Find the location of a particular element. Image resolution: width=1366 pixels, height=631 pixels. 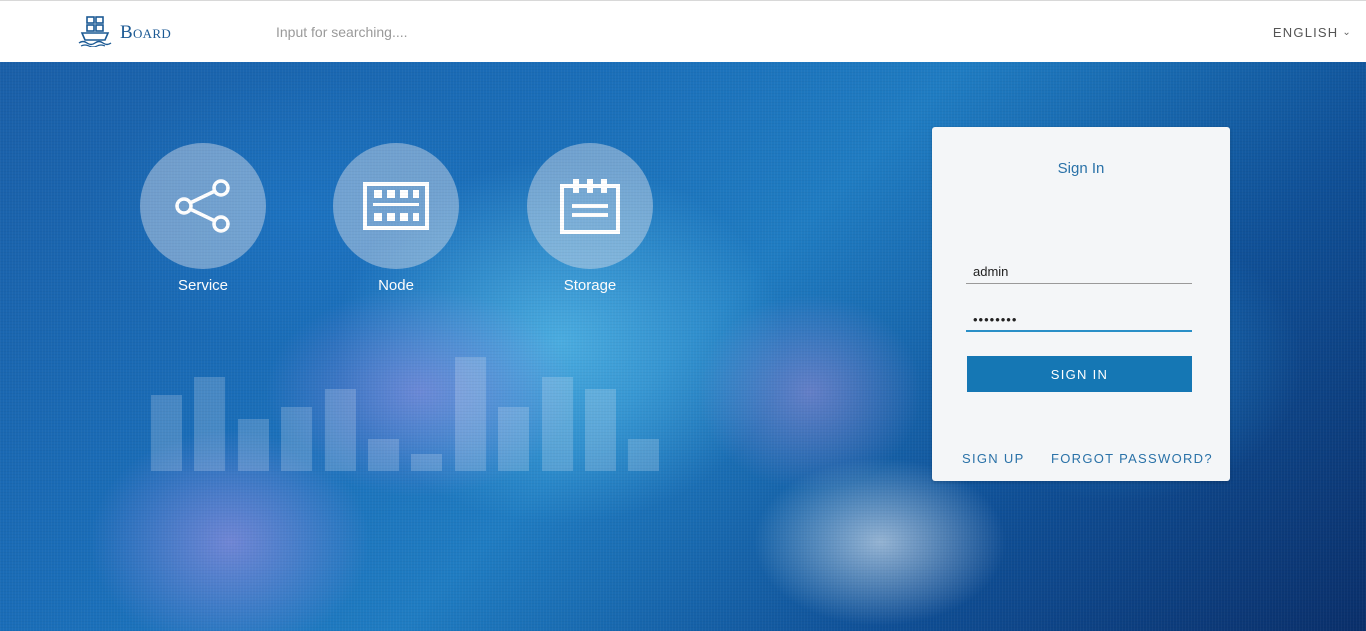

server-node-icon is located at coordinates (396, 206).